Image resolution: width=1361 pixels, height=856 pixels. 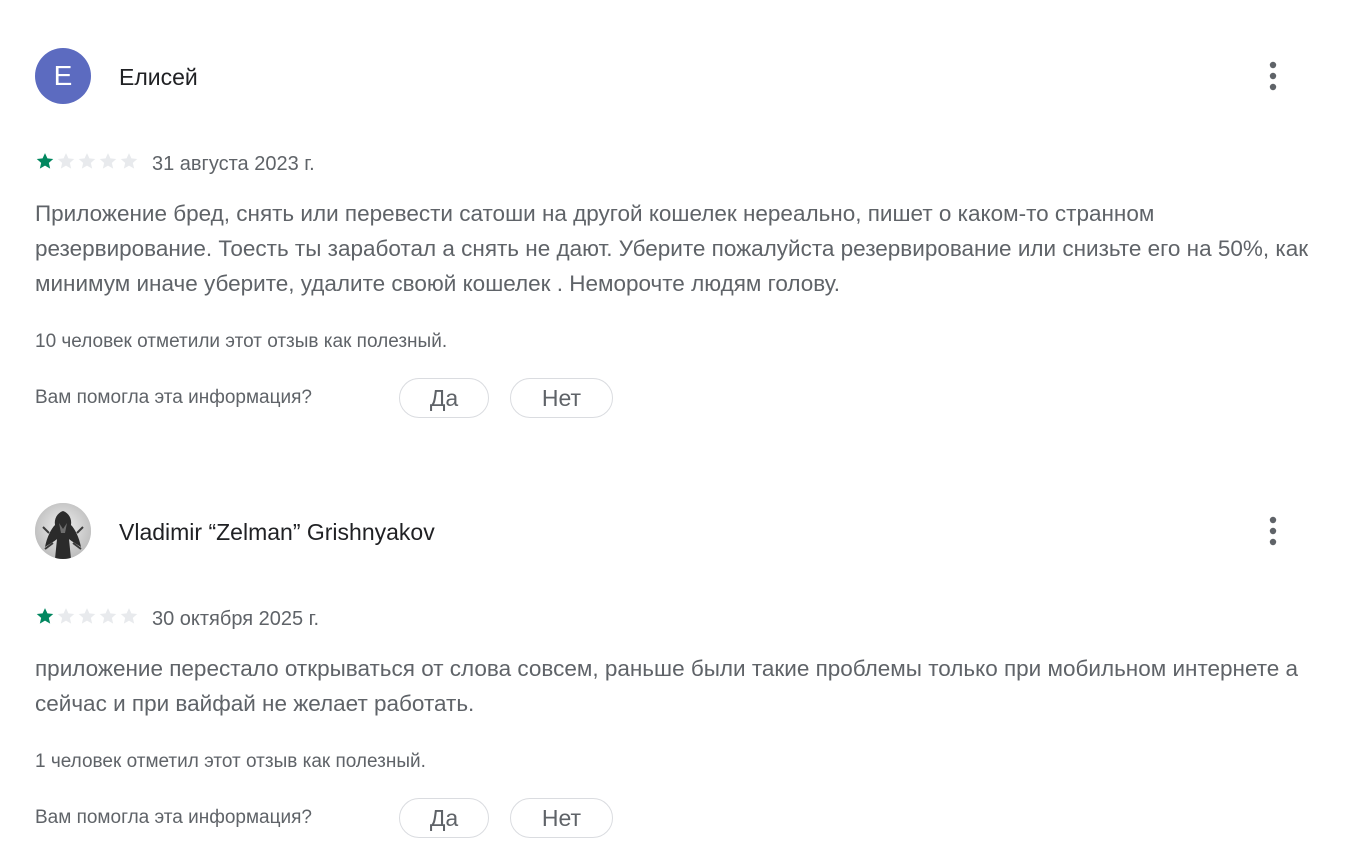 I want to click on avatar: Е, so click(x=63, y=76).